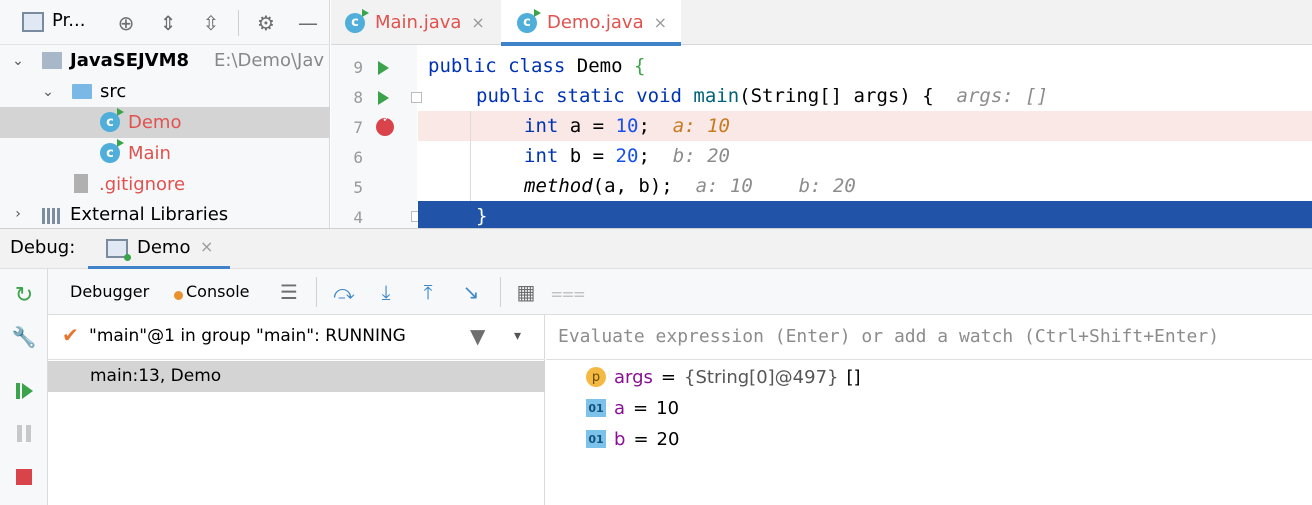 This screenshot has height=505, width=1312. I want to click on variable-value: 10, so click(668, 408).